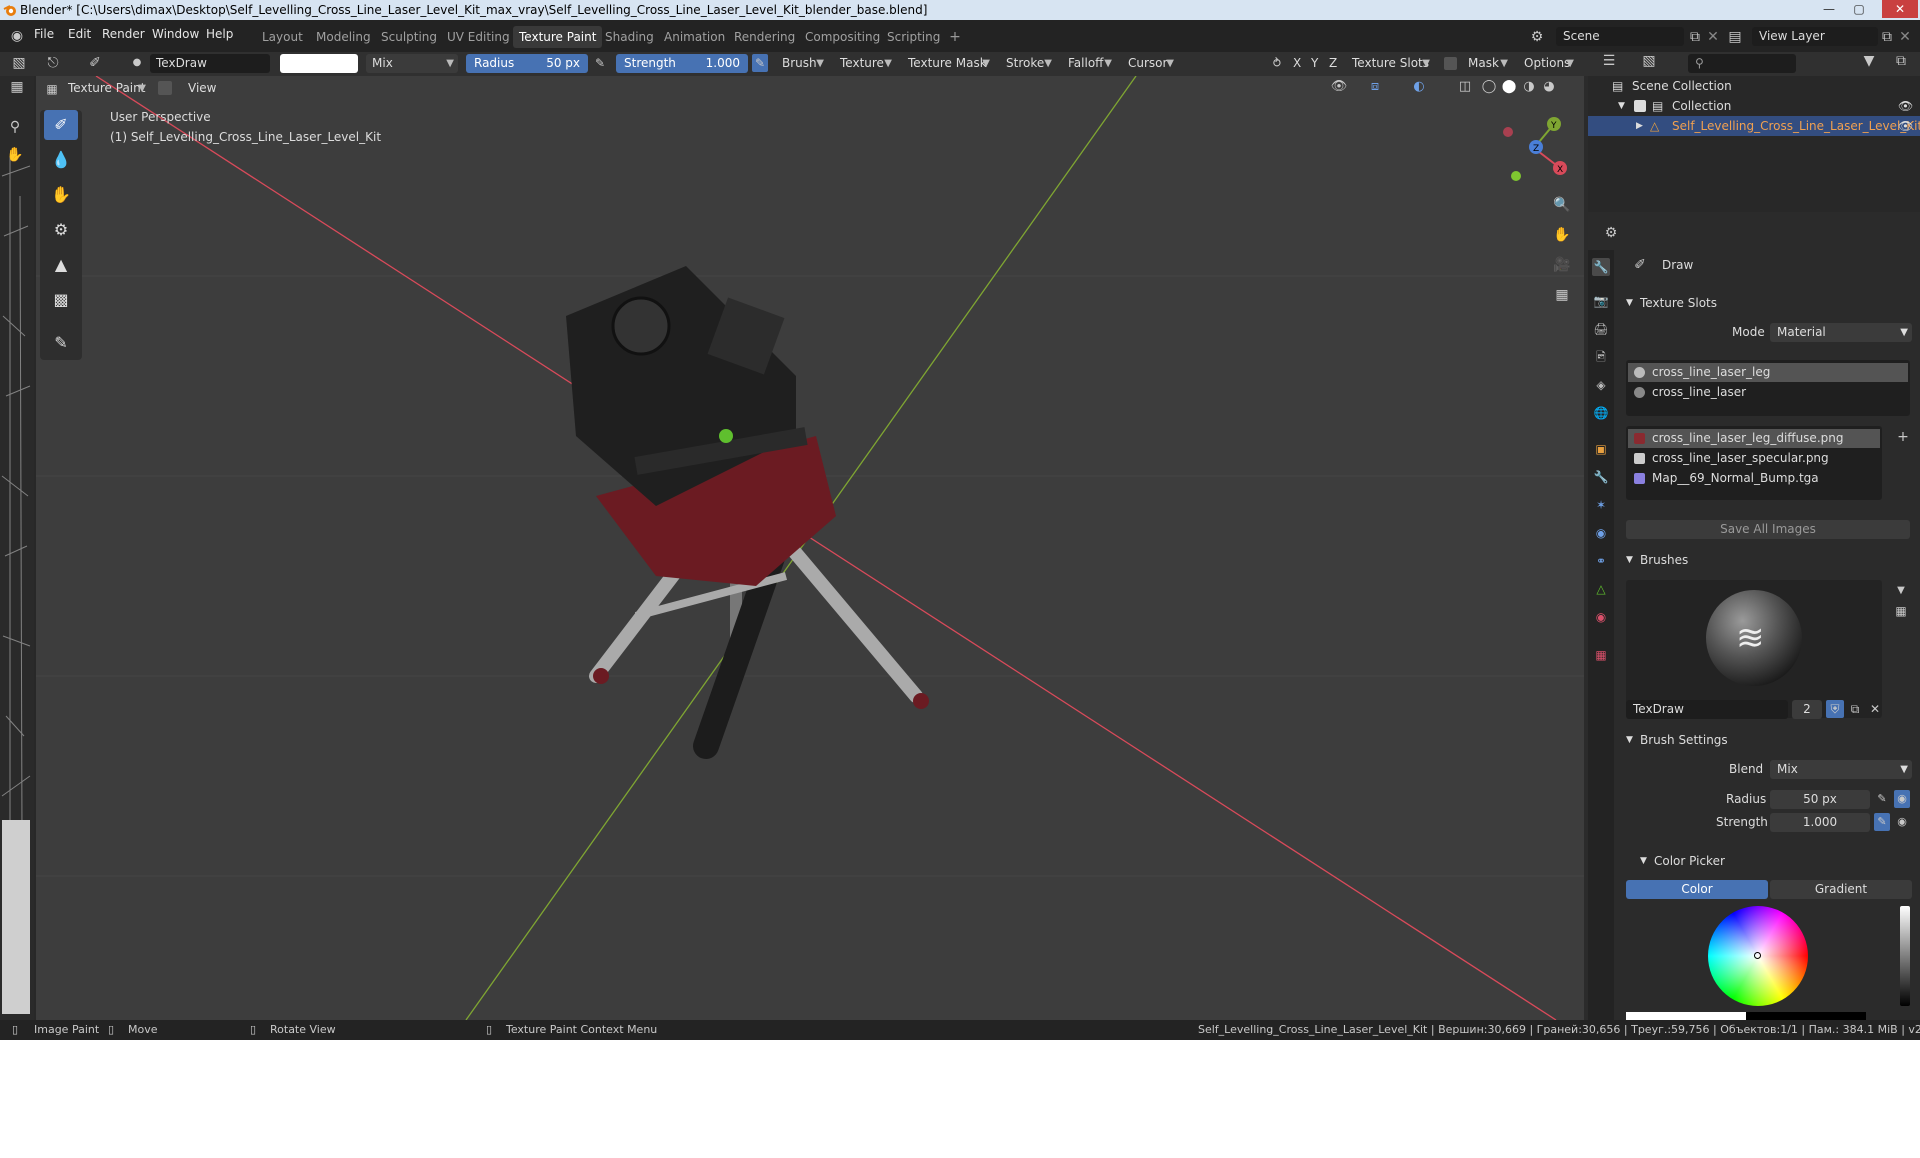 The image size is (1920, 1158). What do you see at coordinates (478, 37) in the screenshot?
I see `tab-uv-editing: UV Editing` at bounding box center [478, 37].